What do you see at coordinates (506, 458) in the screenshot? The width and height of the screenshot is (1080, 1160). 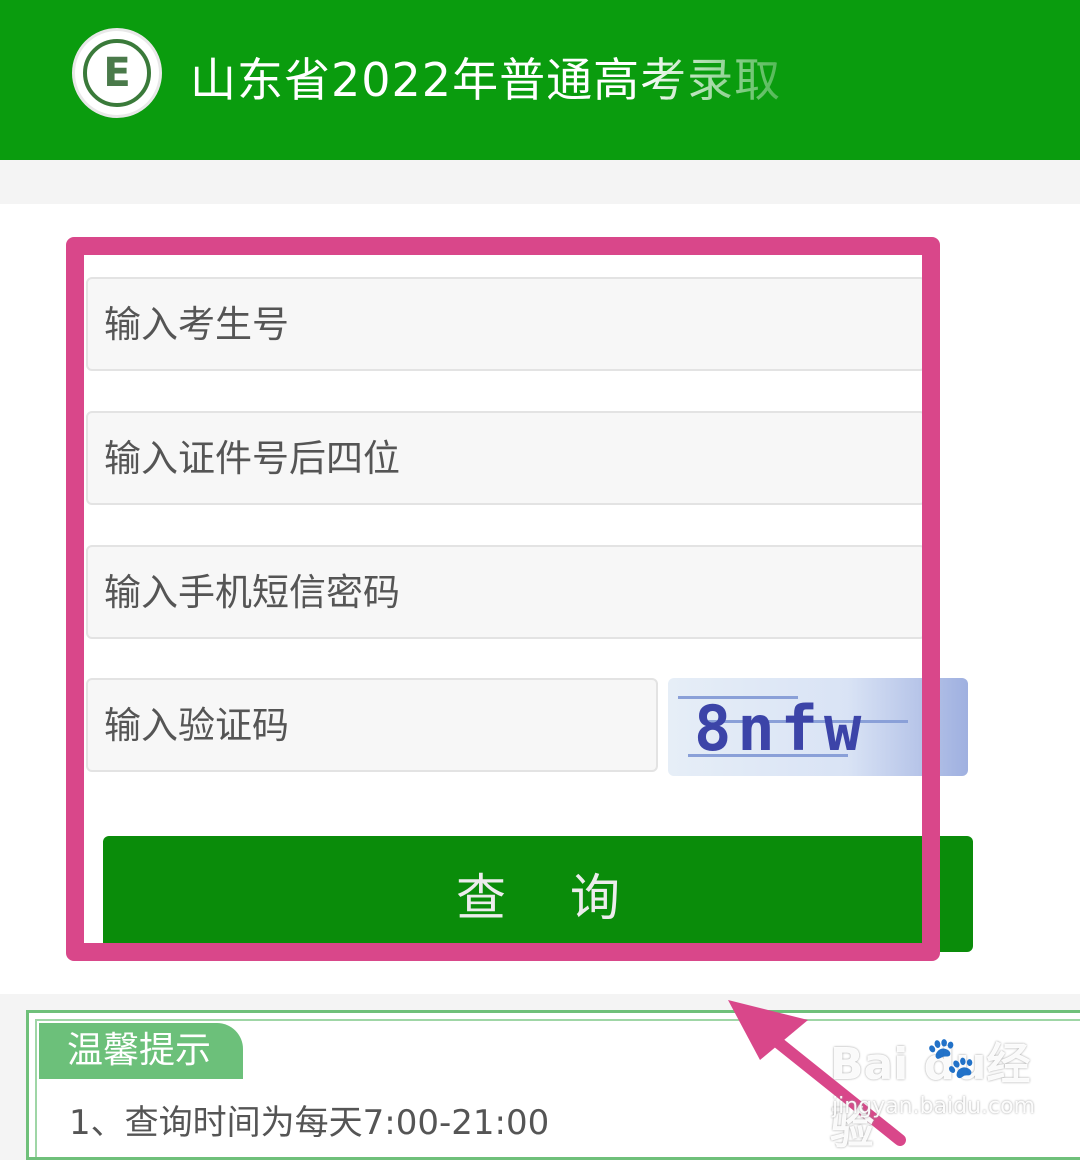 I see `id-last-four-input` at bounding box center [506, 458].